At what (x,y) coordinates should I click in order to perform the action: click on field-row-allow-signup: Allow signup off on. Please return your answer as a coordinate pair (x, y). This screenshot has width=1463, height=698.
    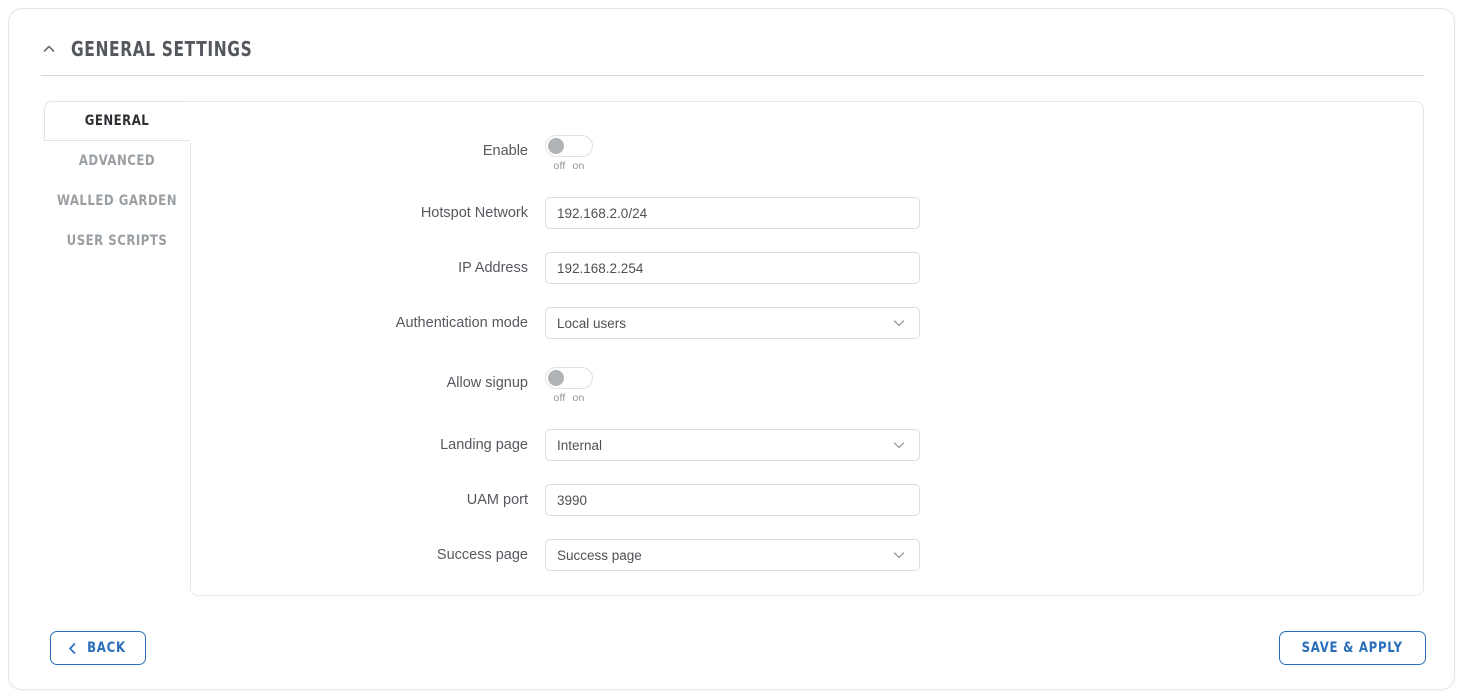
    Looking at the image, I should click on (520, 385).